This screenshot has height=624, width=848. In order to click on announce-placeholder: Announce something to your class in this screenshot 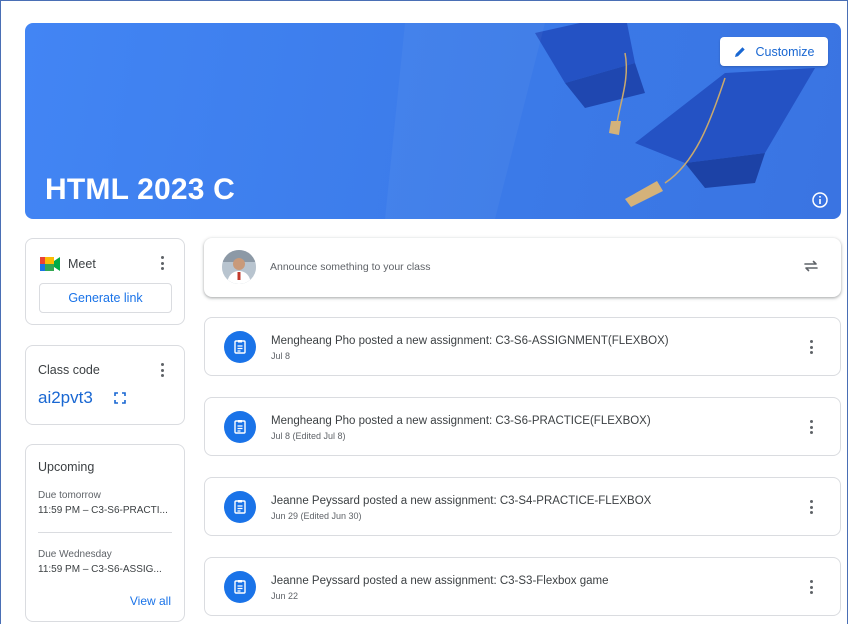, I will do `click(350, 267)`.